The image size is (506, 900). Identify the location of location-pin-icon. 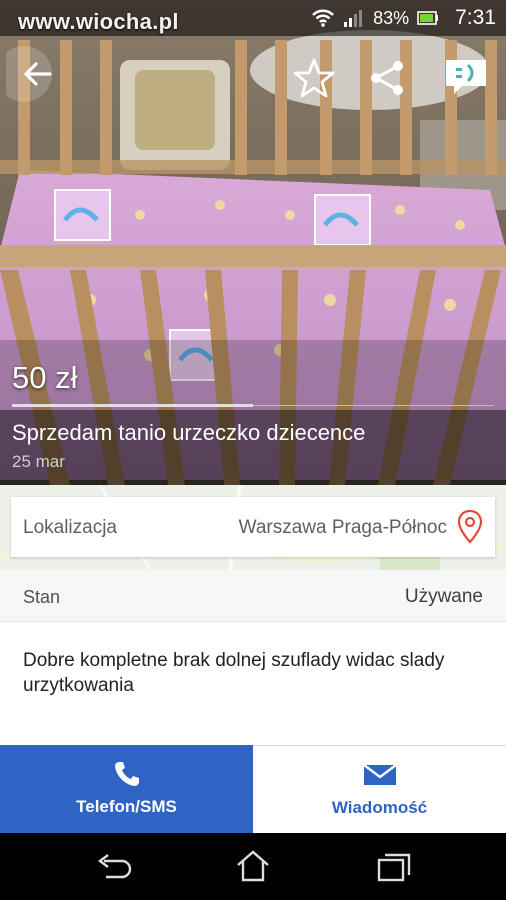
(470, 526).